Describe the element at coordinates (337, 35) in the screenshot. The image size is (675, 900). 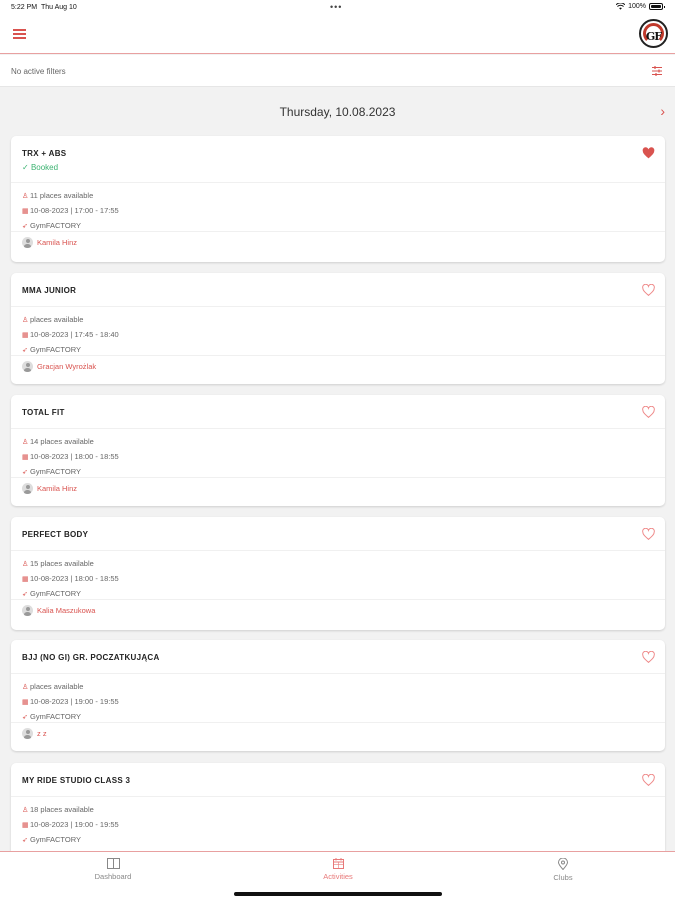
I see `app-header: GF` at that location.